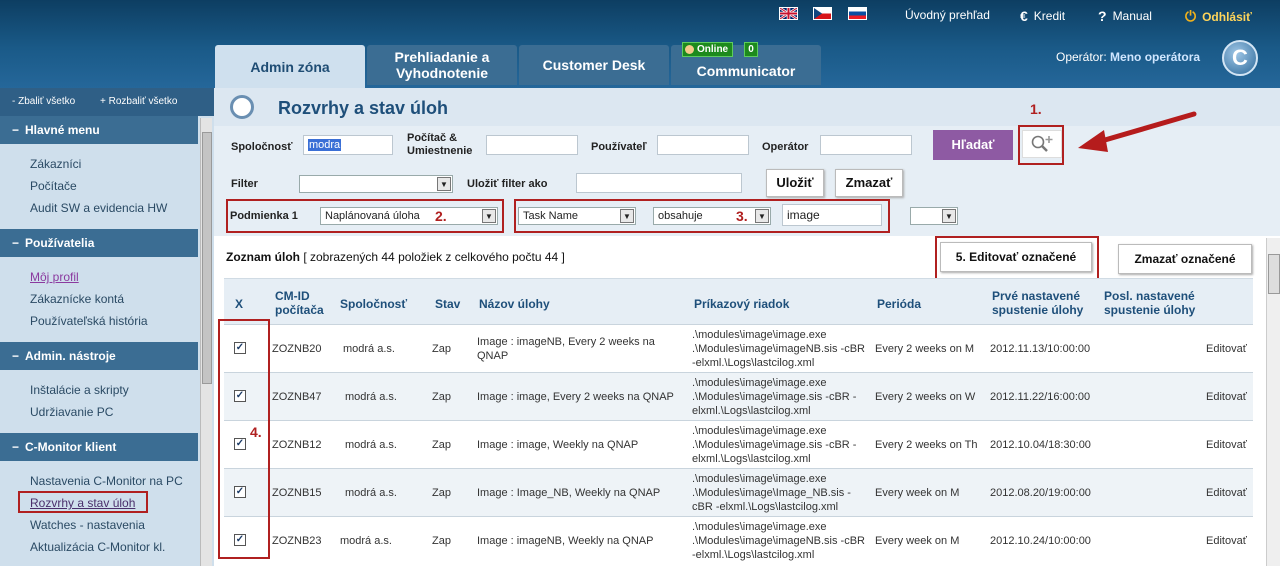 This screenshot has width=1280, height=566. What do you see at coordinates (869, 183) in the screenshot?
I see `delete-filter-button: Zmazať` at bounding box center [869, 183].